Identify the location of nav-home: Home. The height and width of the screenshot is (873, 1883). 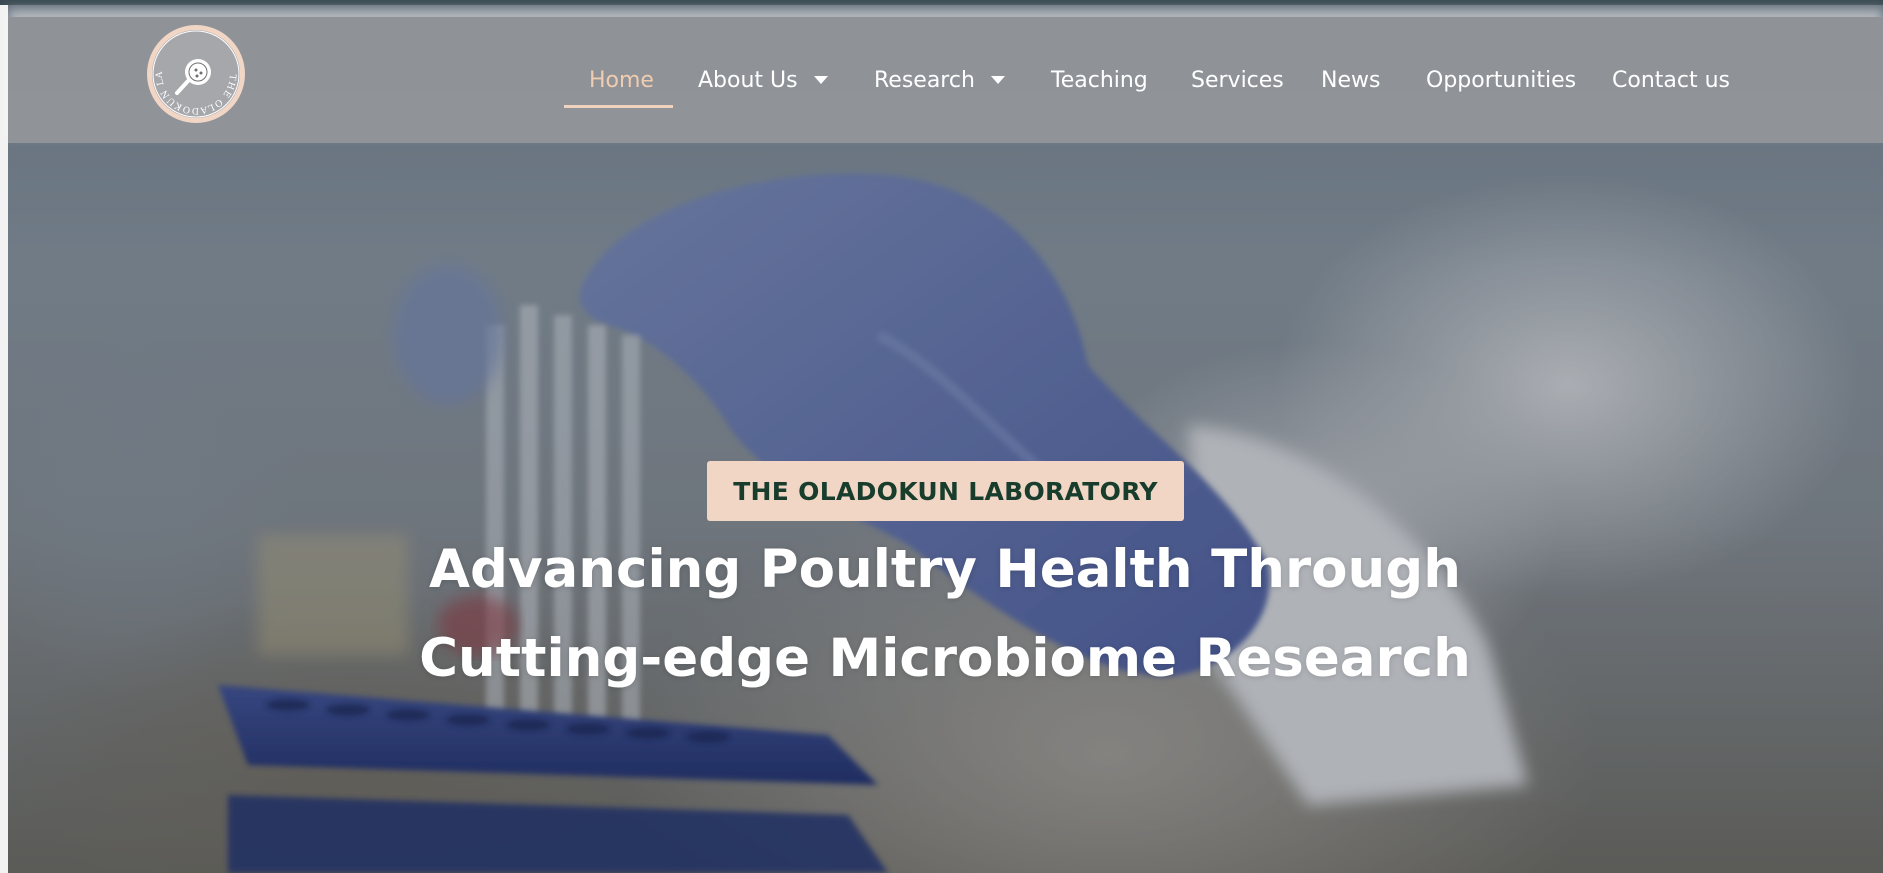
(621, 80).